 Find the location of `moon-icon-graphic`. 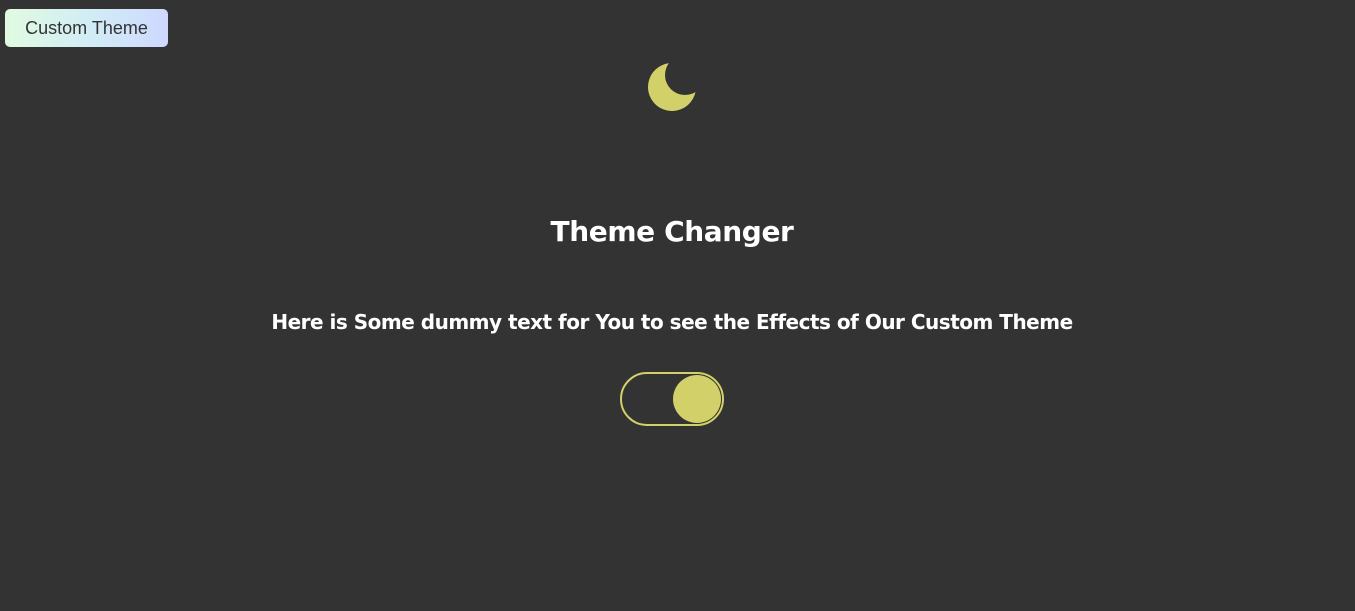

moon-icon-graphic is located at coordinates (672, 87).